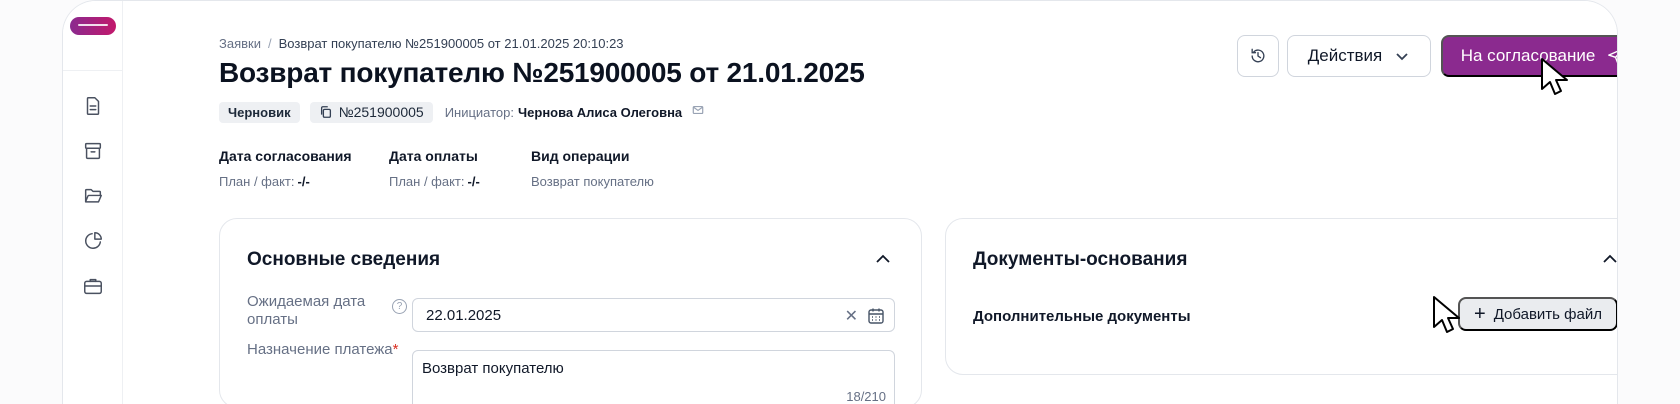 This screenshot has width=1680, height=404. Describe the element at coordinates (1402, 57) in the screenshot. I see `chevron-down-icon` at that location.